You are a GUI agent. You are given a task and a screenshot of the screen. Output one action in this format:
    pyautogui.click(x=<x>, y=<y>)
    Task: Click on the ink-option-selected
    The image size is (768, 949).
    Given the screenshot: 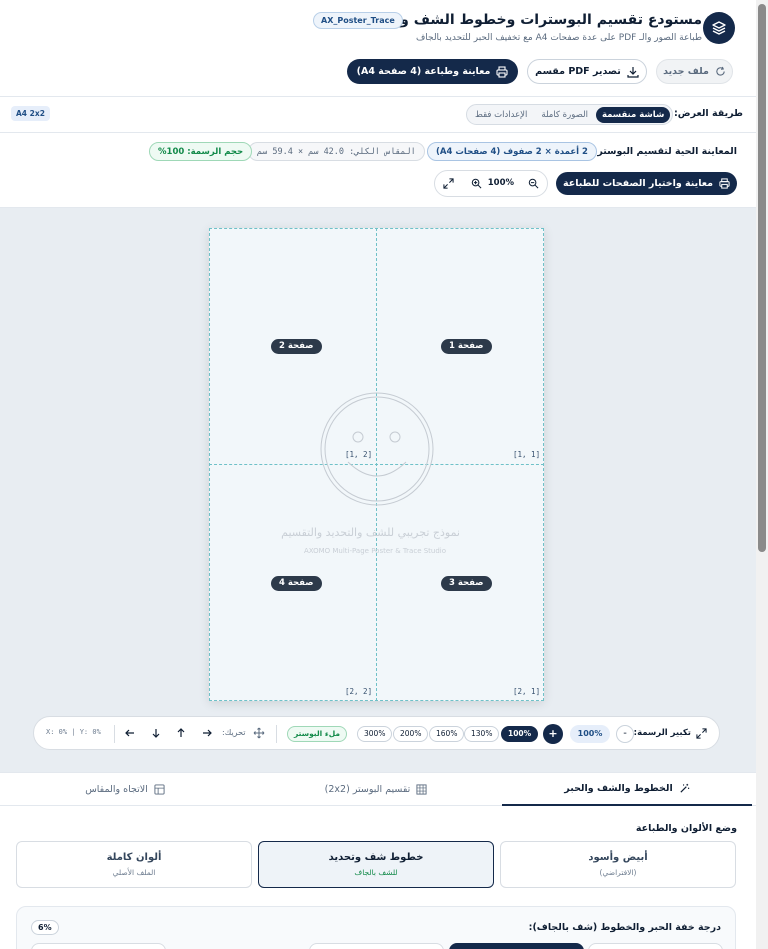 What is the action you would take?
    pyautogui.click(x=516, y=946)
    